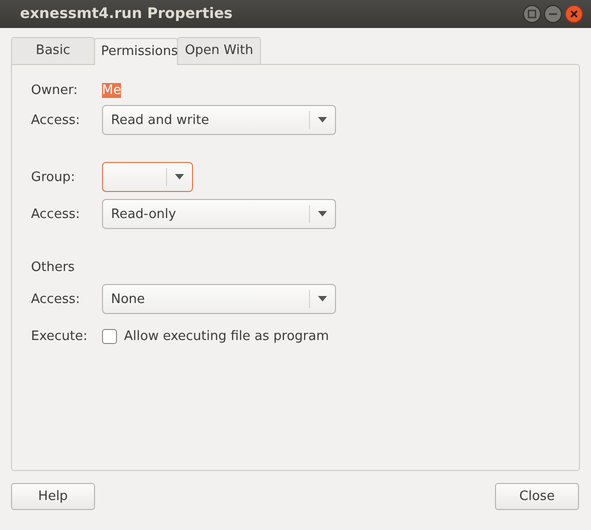 The width and height of the screenshot is (591, 530). I want to click on tab: Permissions, so click(136, 51).